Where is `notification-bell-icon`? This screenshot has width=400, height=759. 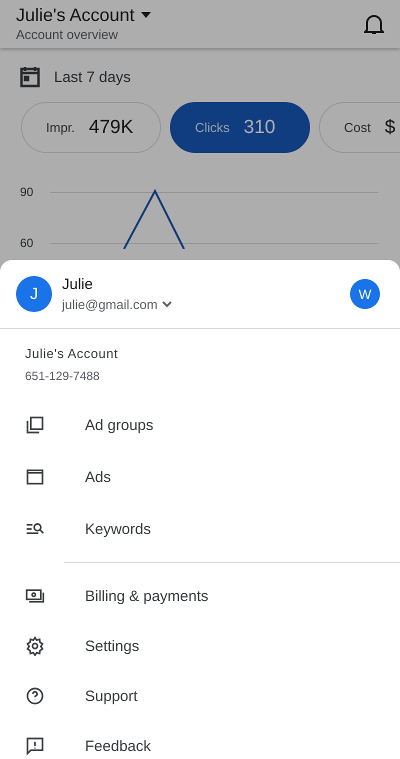
notification-bell-icon is located at coordinates (374, 24).